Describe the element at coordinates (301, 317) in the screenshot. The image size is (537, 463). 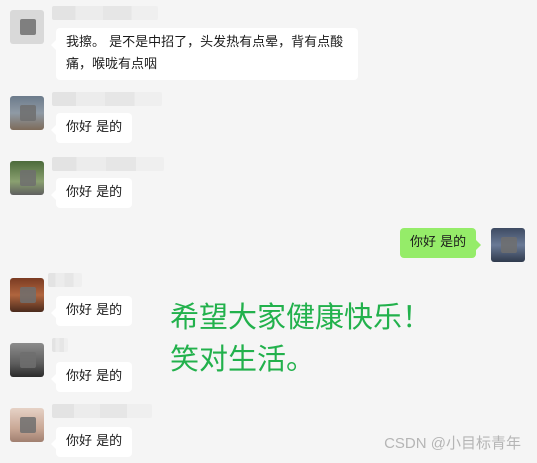
I see `overlay-line-1: 希望大家健康快乐！` at that location.